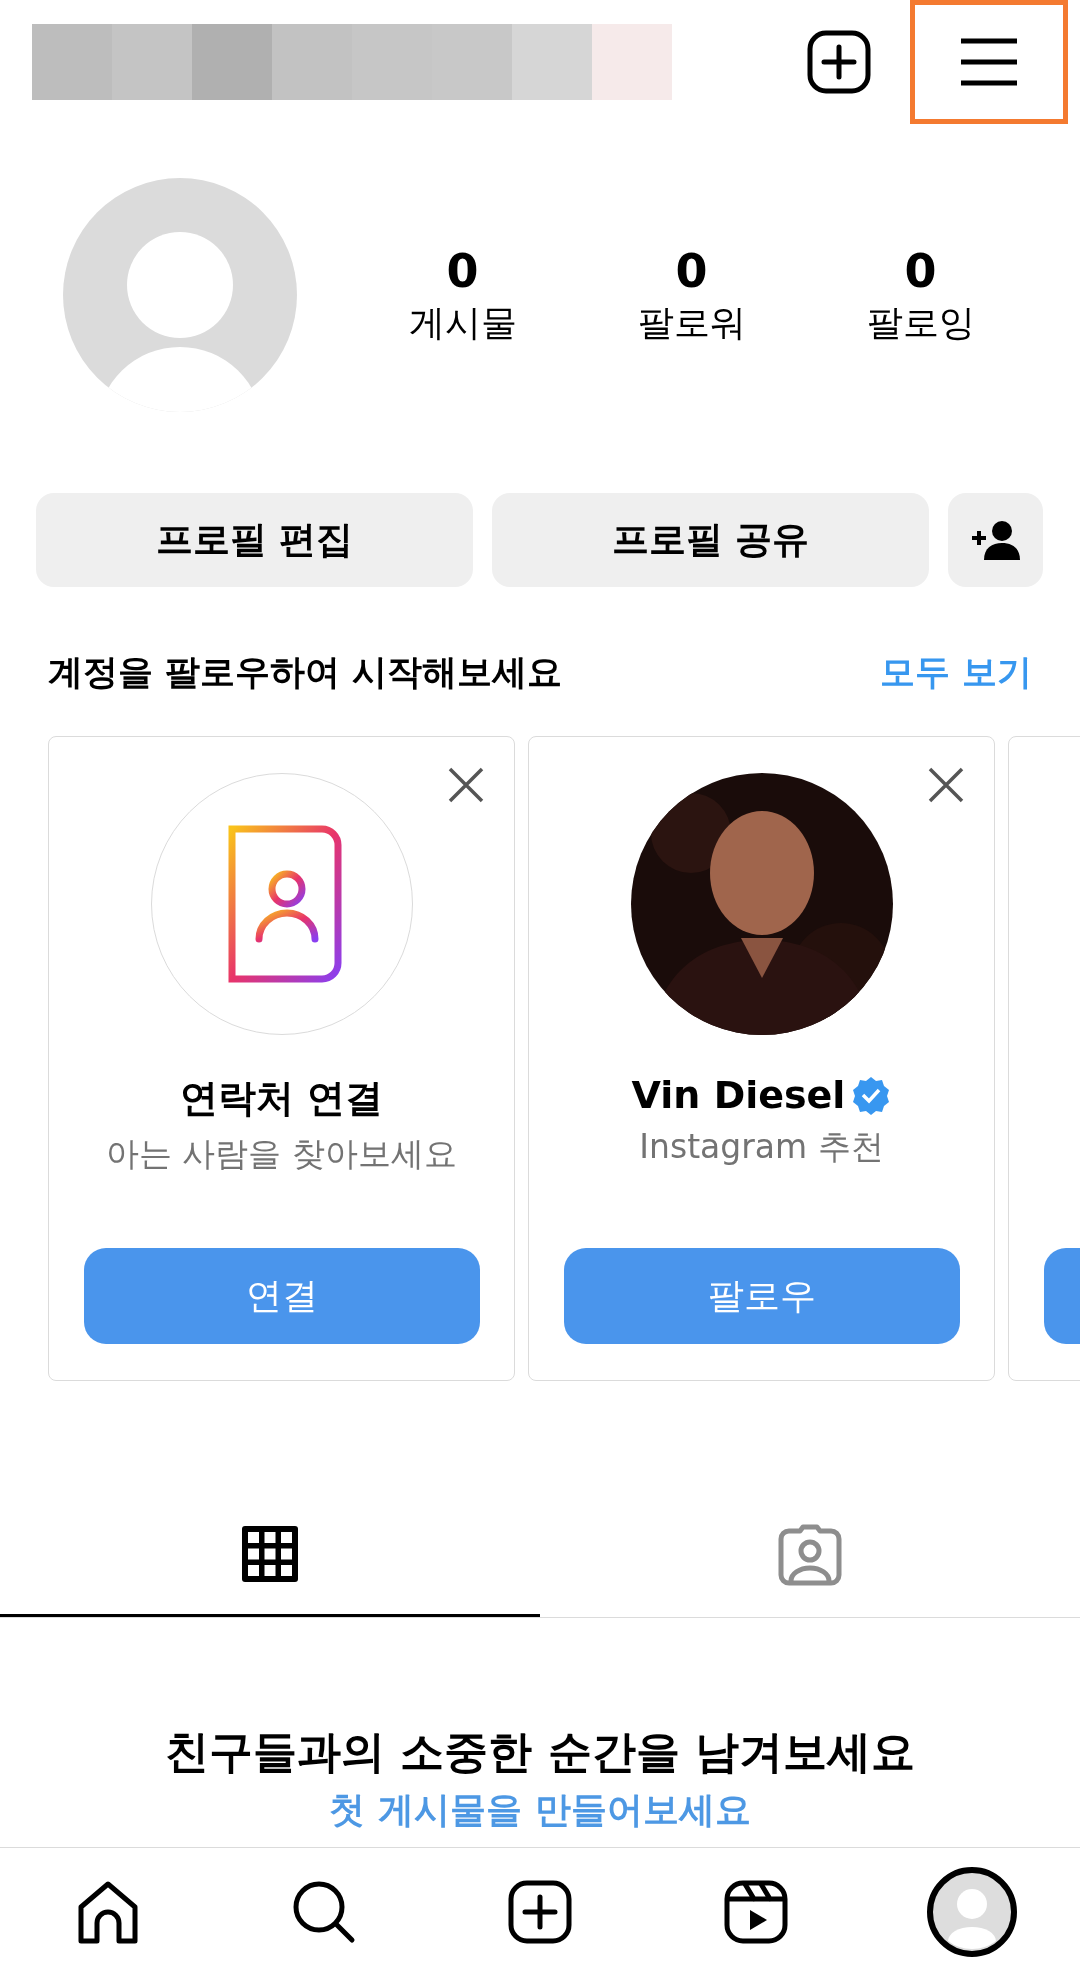 The image size is (1080, 1976). What do you see at coordinates (540, 1752) in the screenshot?
I see `empty-state-title: 친구들과의 소중한 순간을 남겨보세요` at bounding box center [540, 1752].